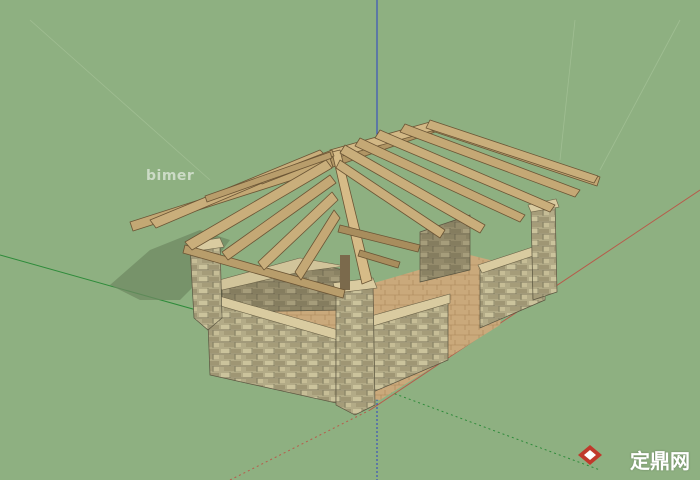 The height and width of the screenshot is (480, 700). Describe the element at coordinates (345, 272) in the screenshot. I see `inner-post` at that location.